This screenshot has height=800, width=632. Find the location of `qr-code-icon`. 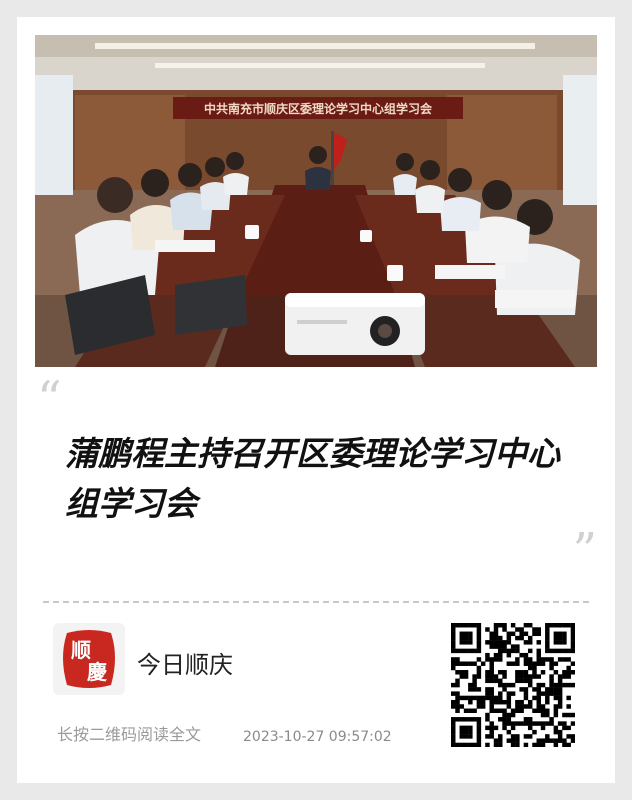

qr-code-icon is located at coordinates (513, 685).